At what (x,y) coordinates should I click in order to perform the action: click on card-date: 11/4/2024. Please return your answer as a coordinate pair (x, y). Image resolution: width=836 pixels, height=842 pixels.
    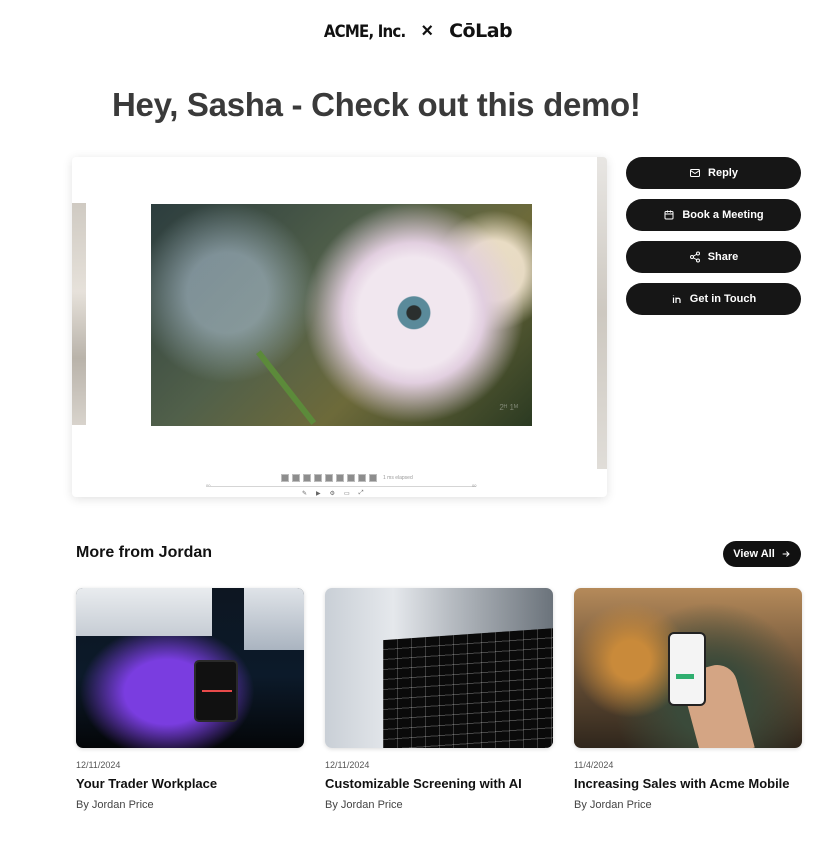
    Looking at the image, I should click on (594, 765).